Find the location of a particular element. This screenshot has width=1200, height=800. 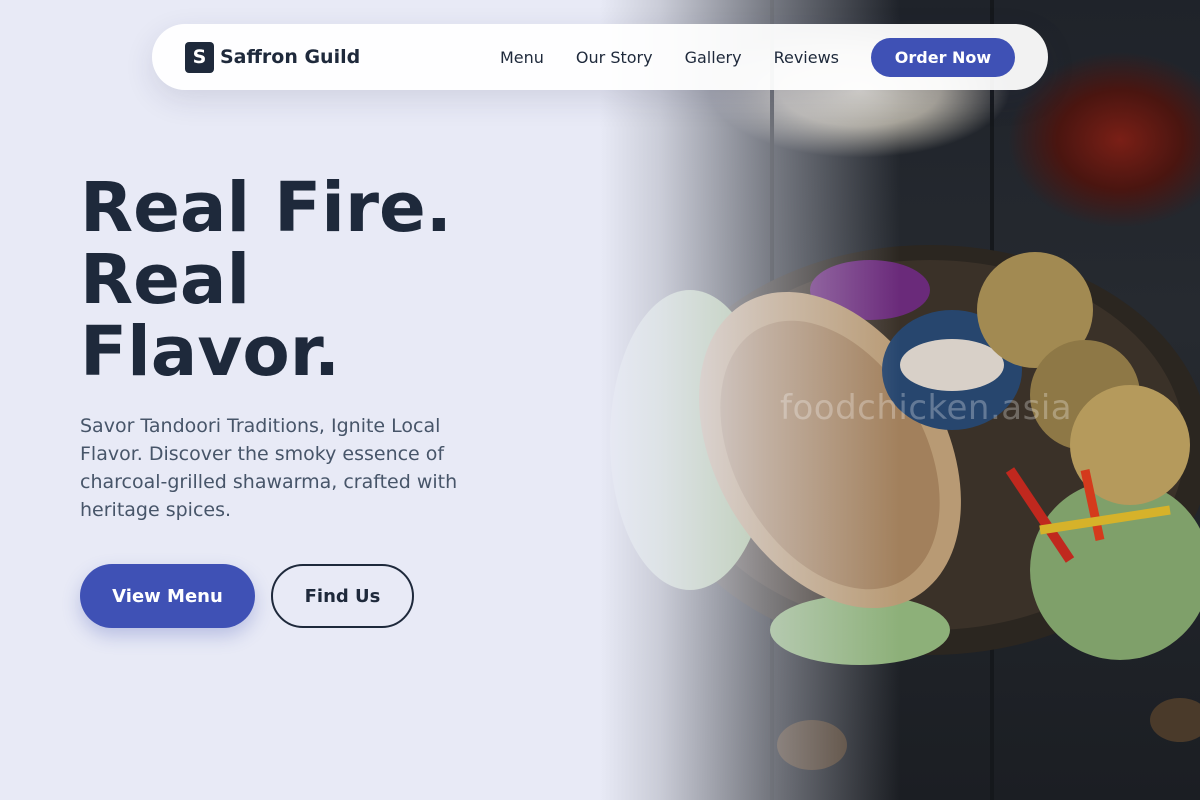

nav-link-our-story: Our Story is located at coordinates (614, 57).